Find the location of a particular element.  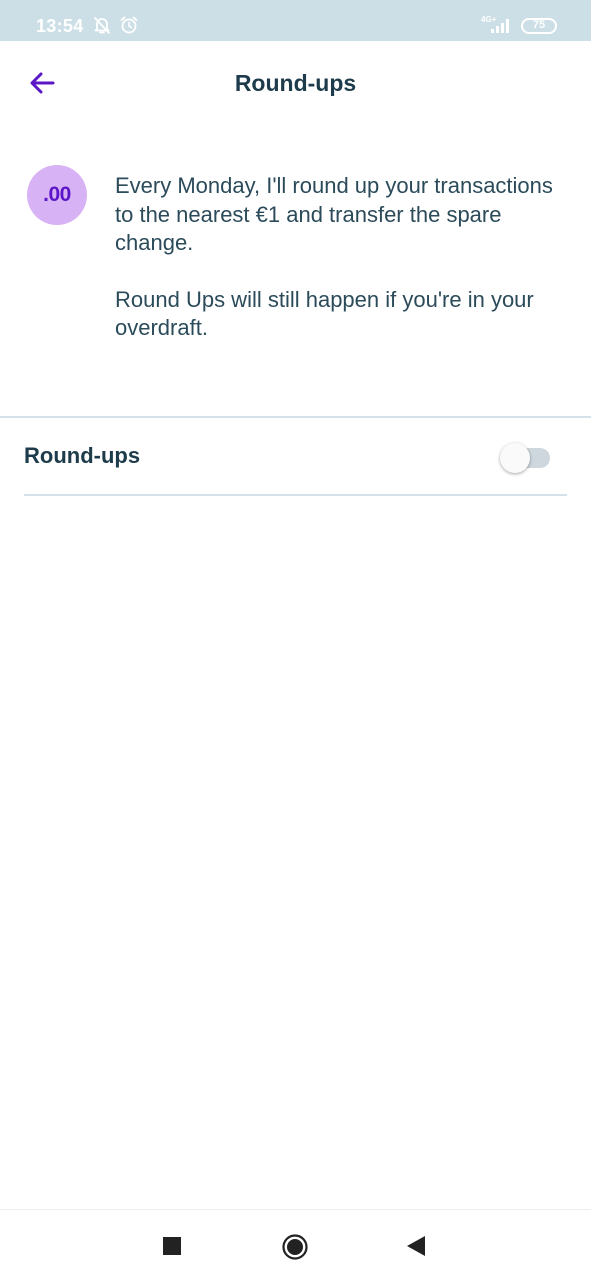

home-circle-icon is located at coordinates (295, 1249).